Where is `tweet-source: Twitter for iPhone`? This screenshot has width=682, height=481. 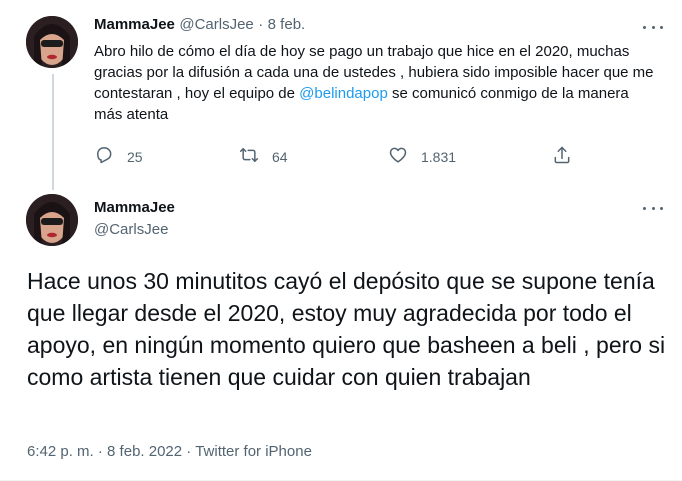
tweet-source: Twitter for iPhone is located at coordinates (253, 451).